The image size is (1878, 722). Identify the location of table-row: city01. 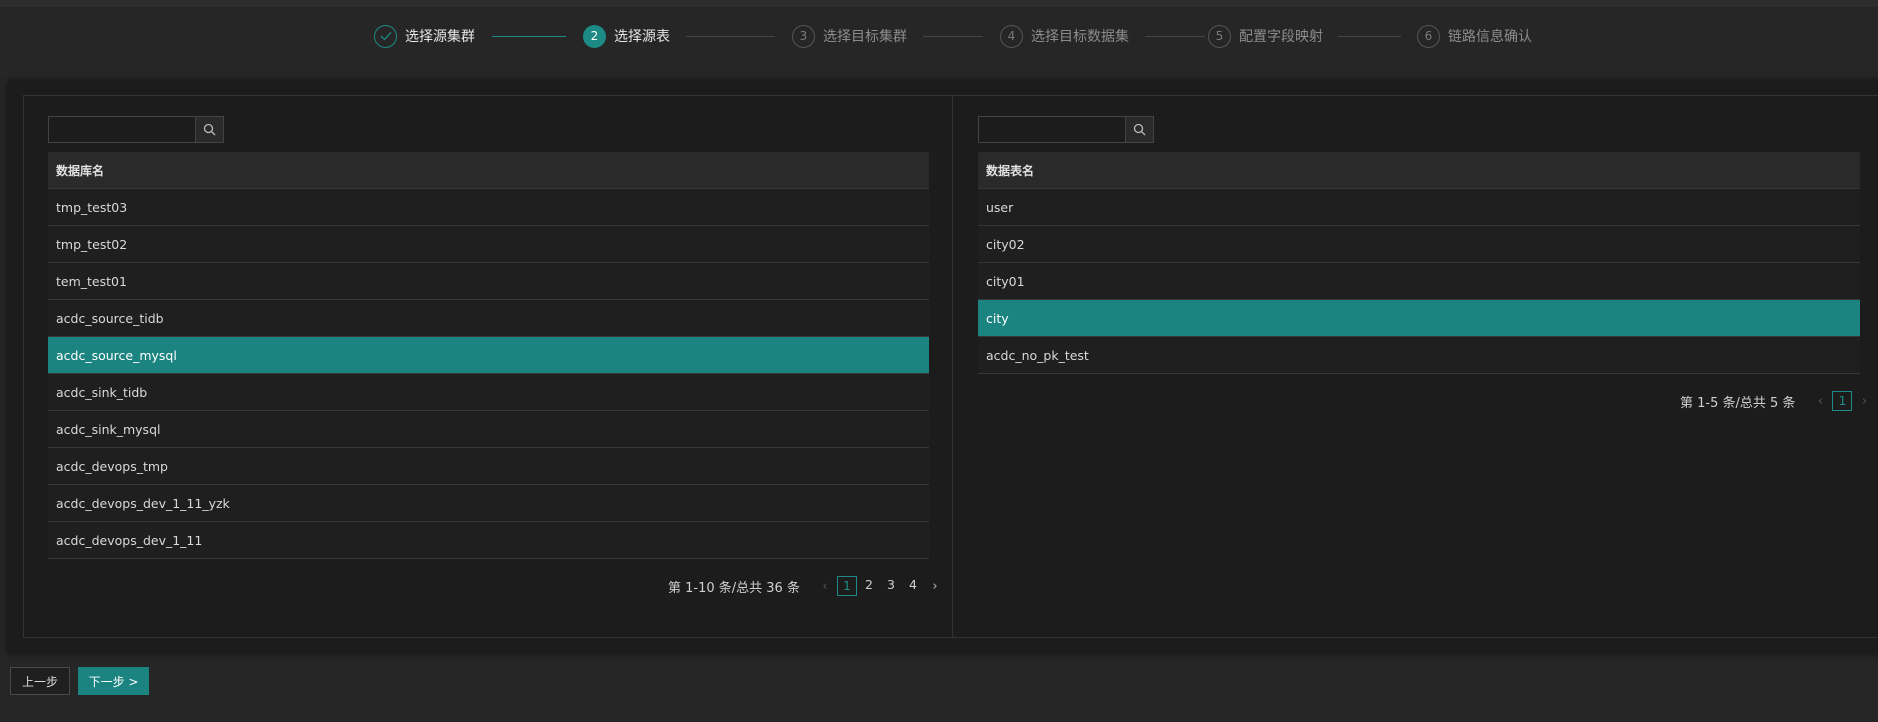
(1419, 281).